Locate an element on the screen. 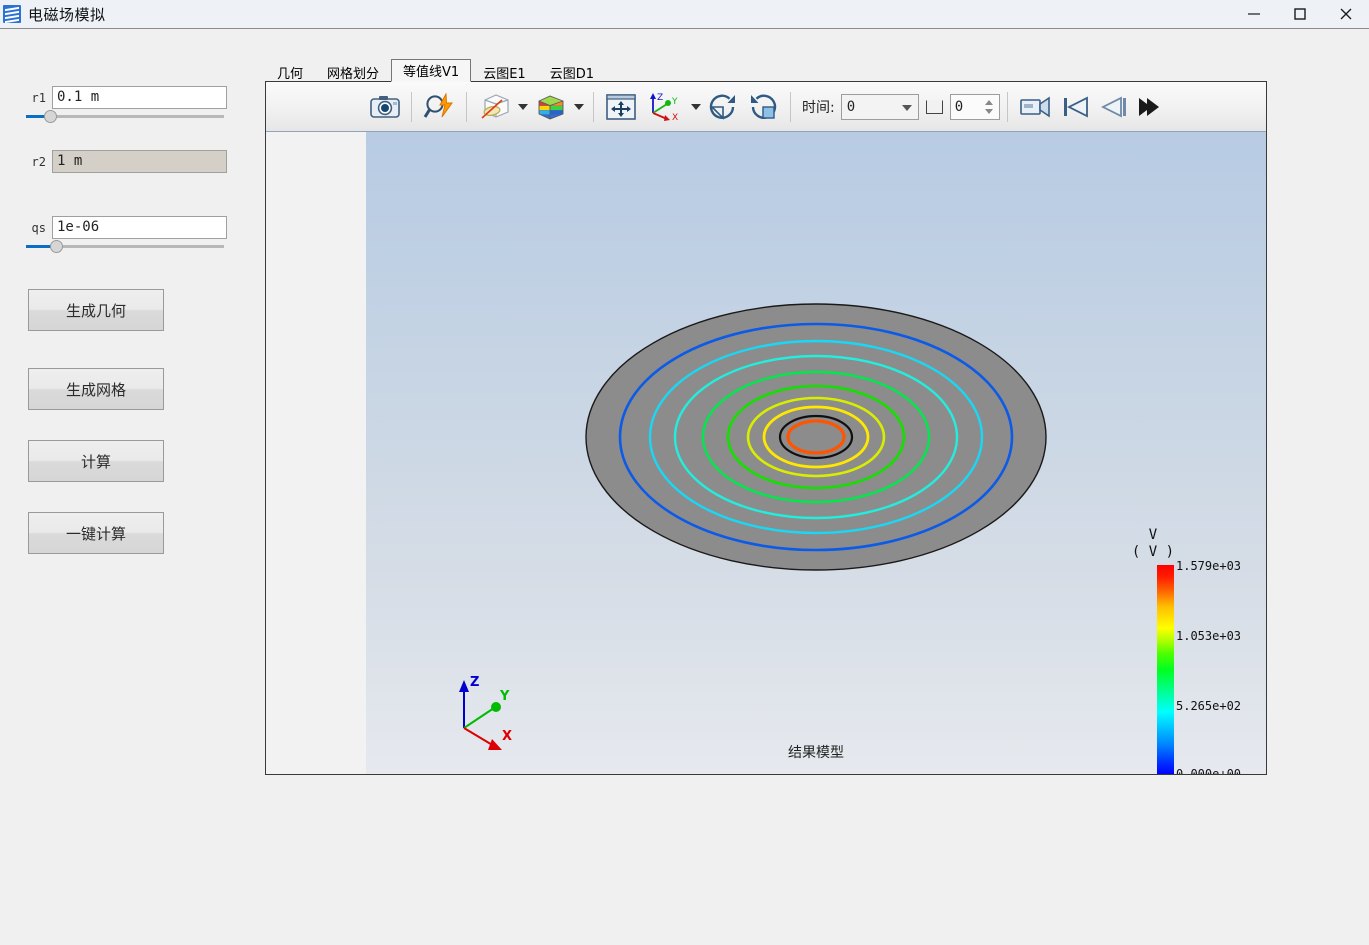 The width and height of the screenshot is (1369, 945). generate-mesh-button: 生成网格 is located at coordinates (96, 389).